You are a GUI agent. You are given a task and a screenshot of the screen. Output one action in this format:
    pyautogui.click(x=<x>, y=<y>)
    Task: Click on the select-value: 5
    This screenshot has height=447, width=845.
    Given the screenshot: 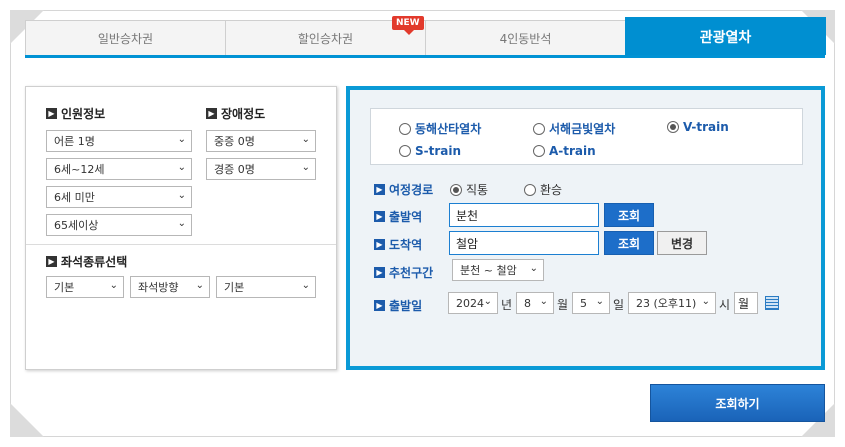 What is the action you would take?
    pyautogui.click(x=583, y=303)
    